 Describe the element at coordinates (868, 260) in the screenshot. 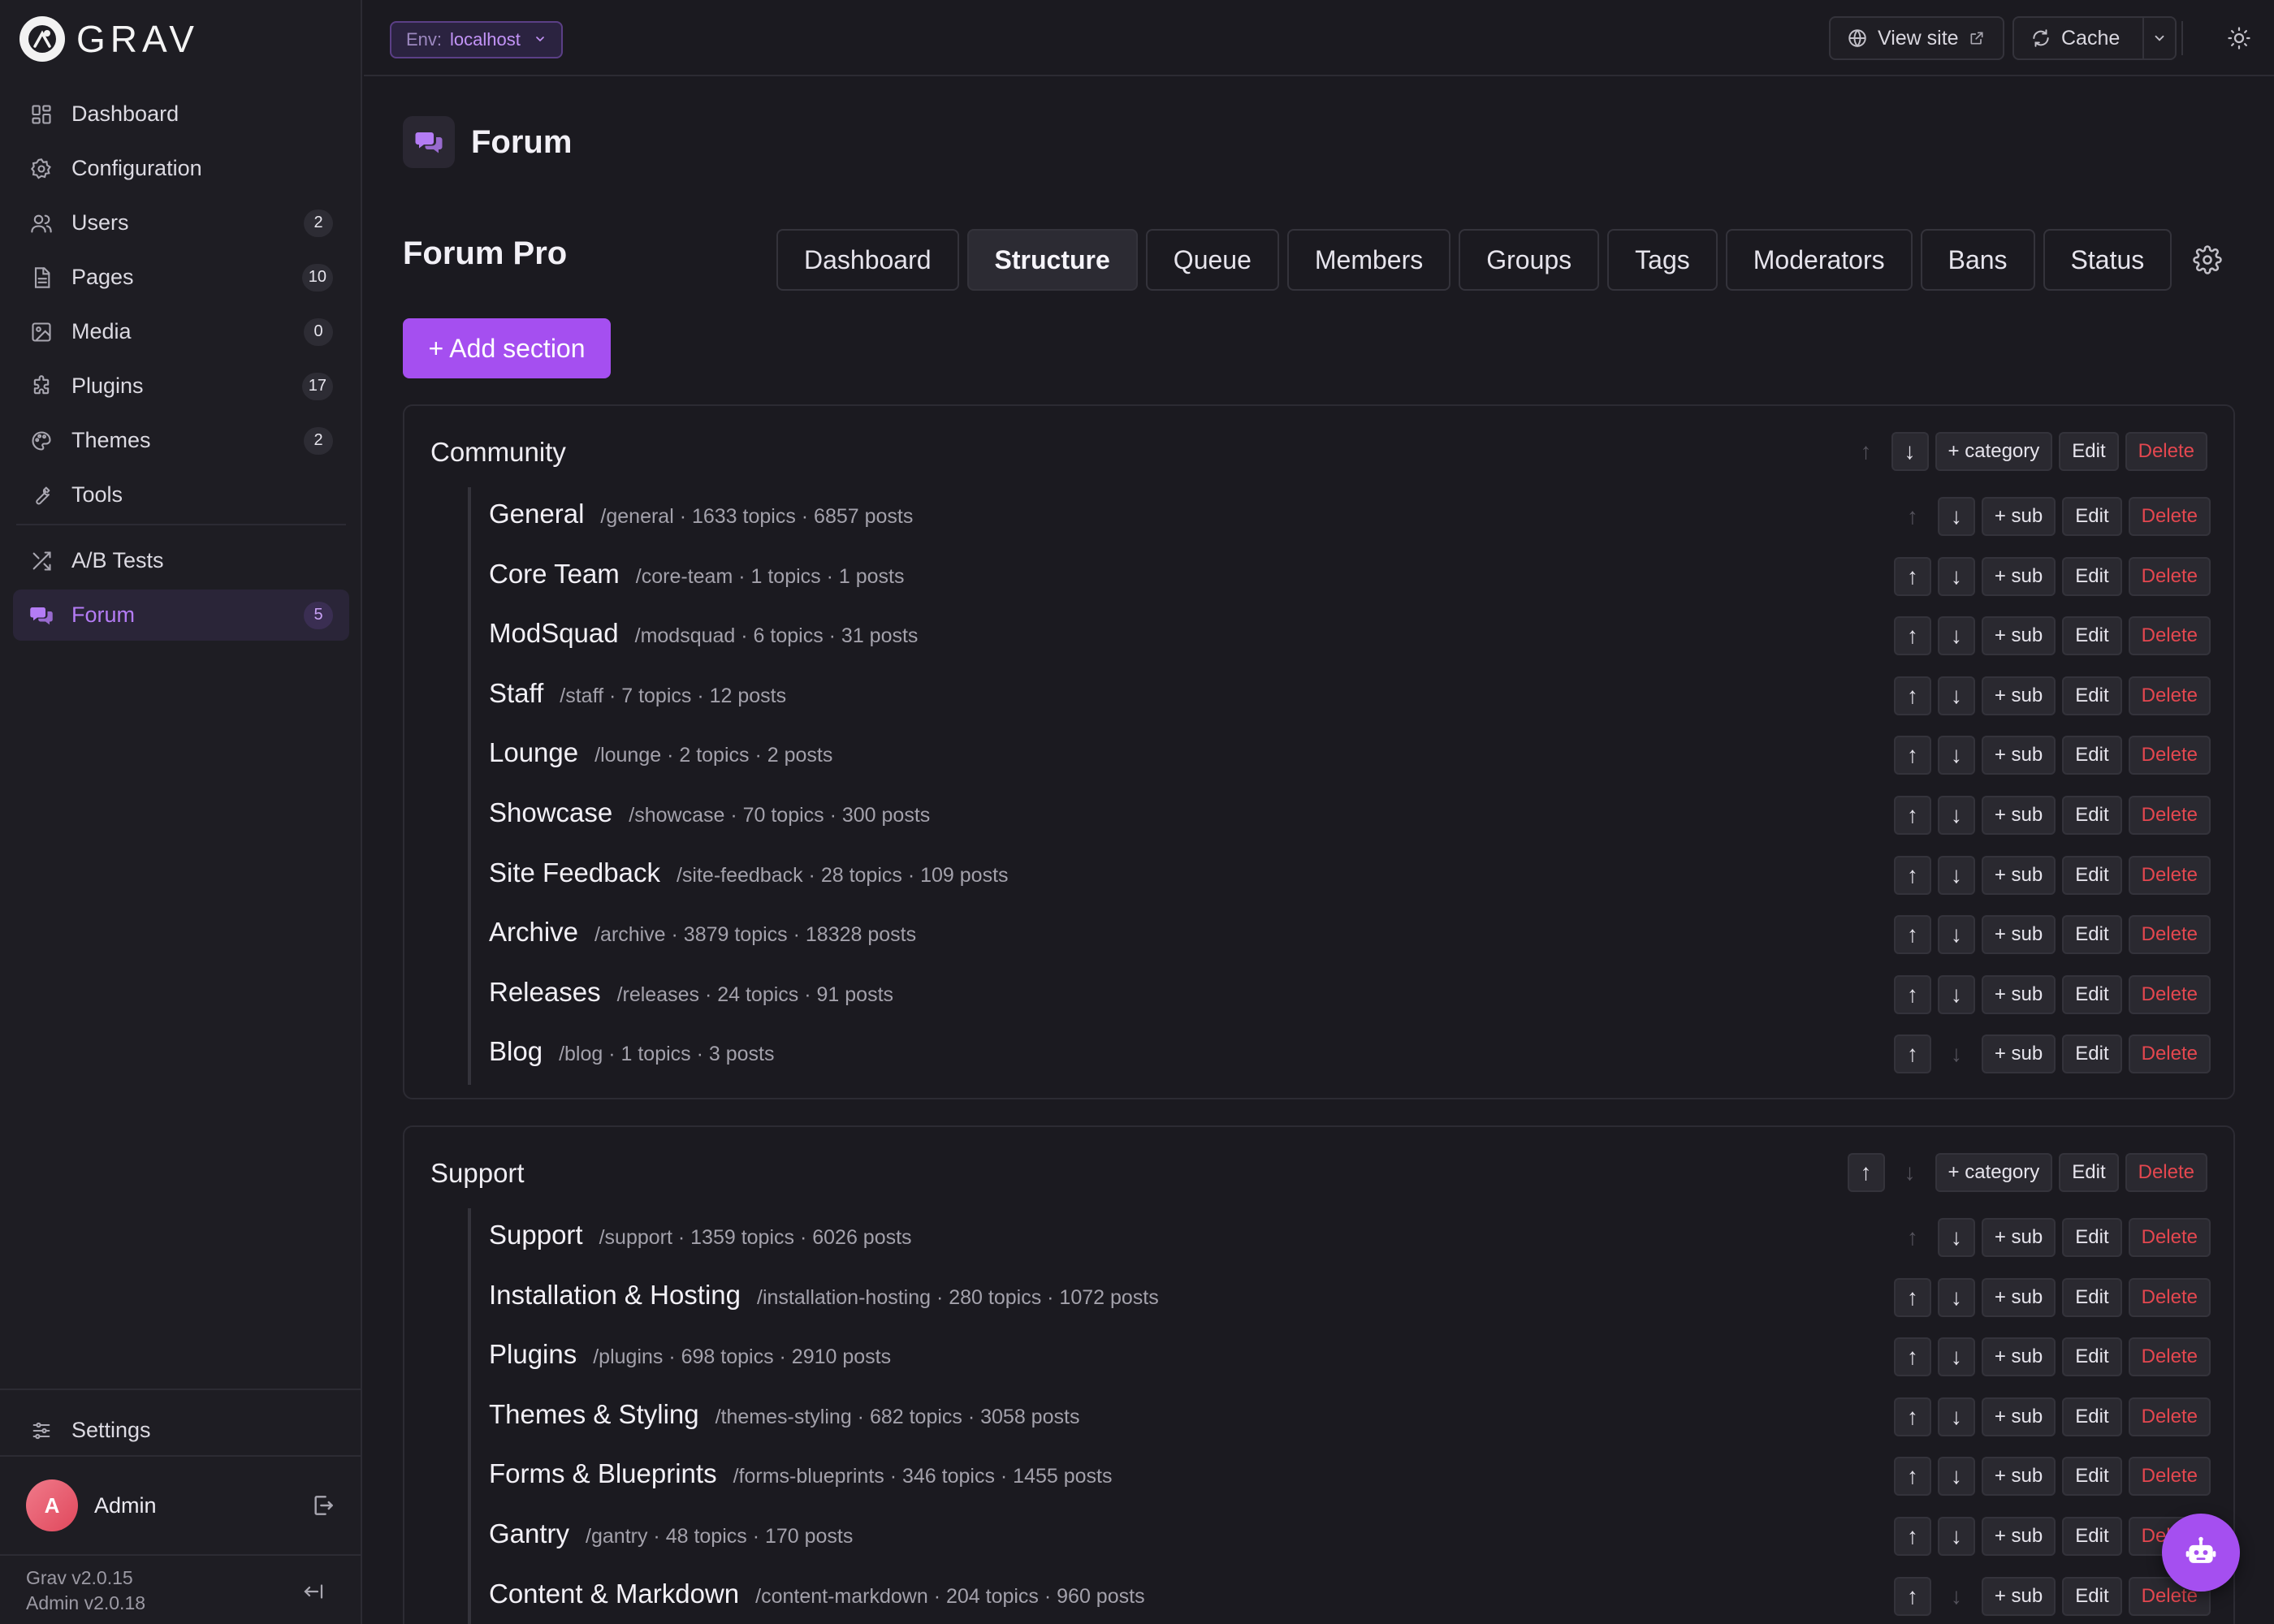

I see `tab-dashboard: Dashboard` at that location.